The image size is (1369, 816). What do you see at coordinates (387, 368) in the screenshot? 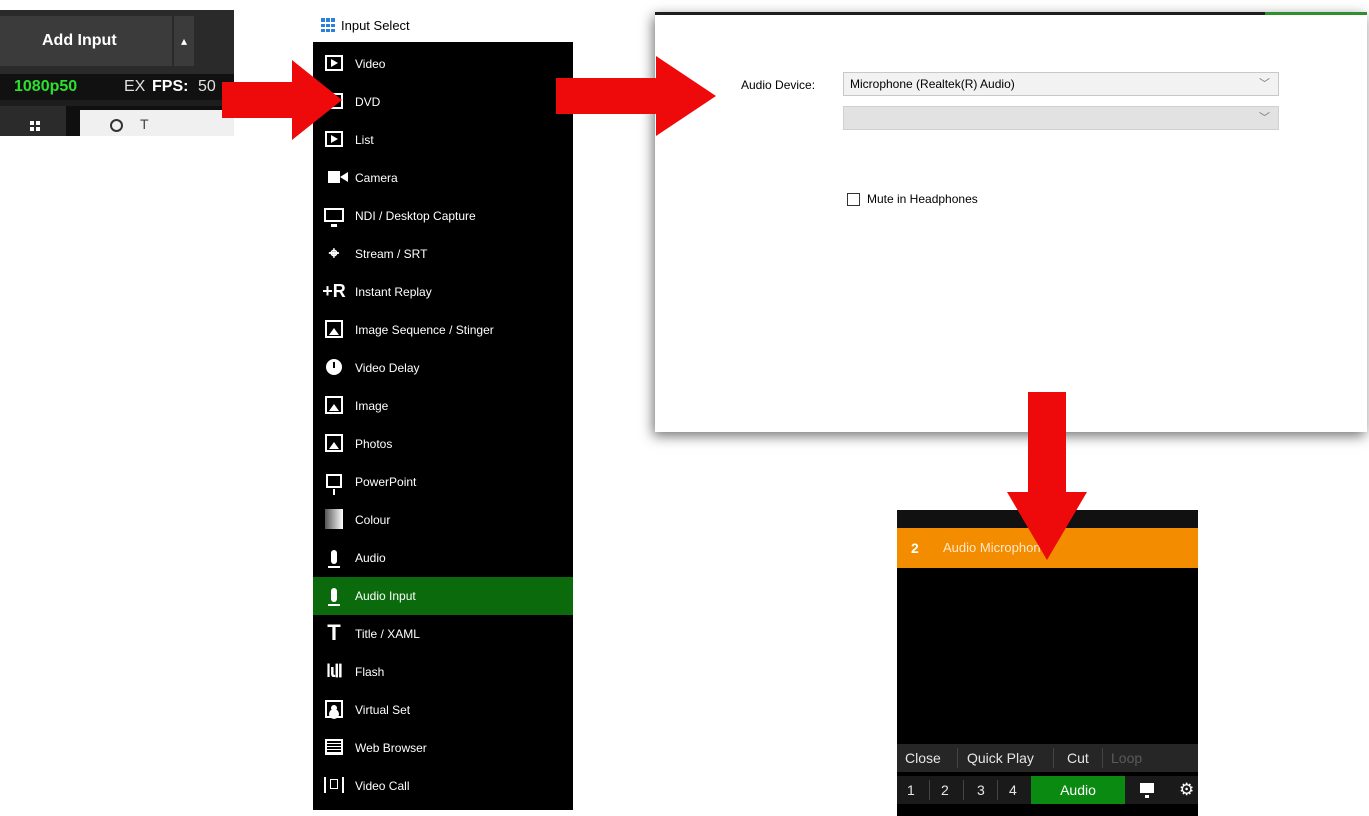
I see `menu-item-label: Video Delay` at bounding box center [387, 368].